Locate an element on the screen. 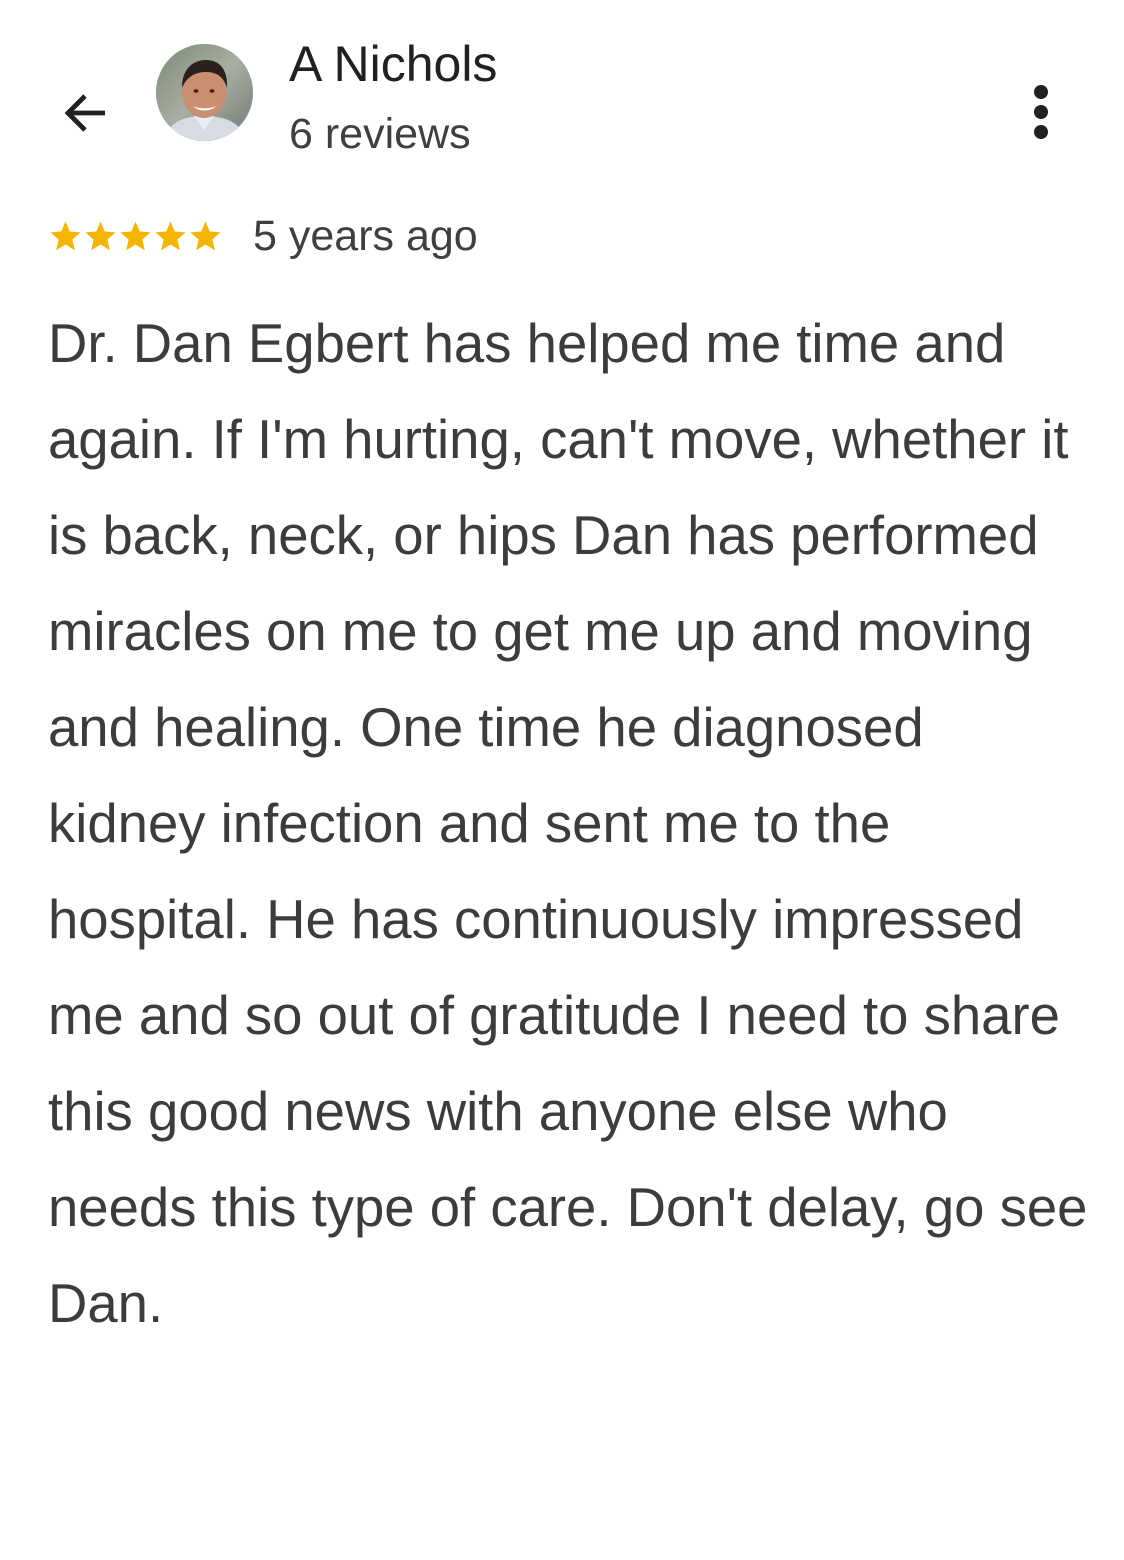 Image resolution: width=1124 pixels, height=1560 pixels. more-vert-icon is located at coordinates (1041, 112).